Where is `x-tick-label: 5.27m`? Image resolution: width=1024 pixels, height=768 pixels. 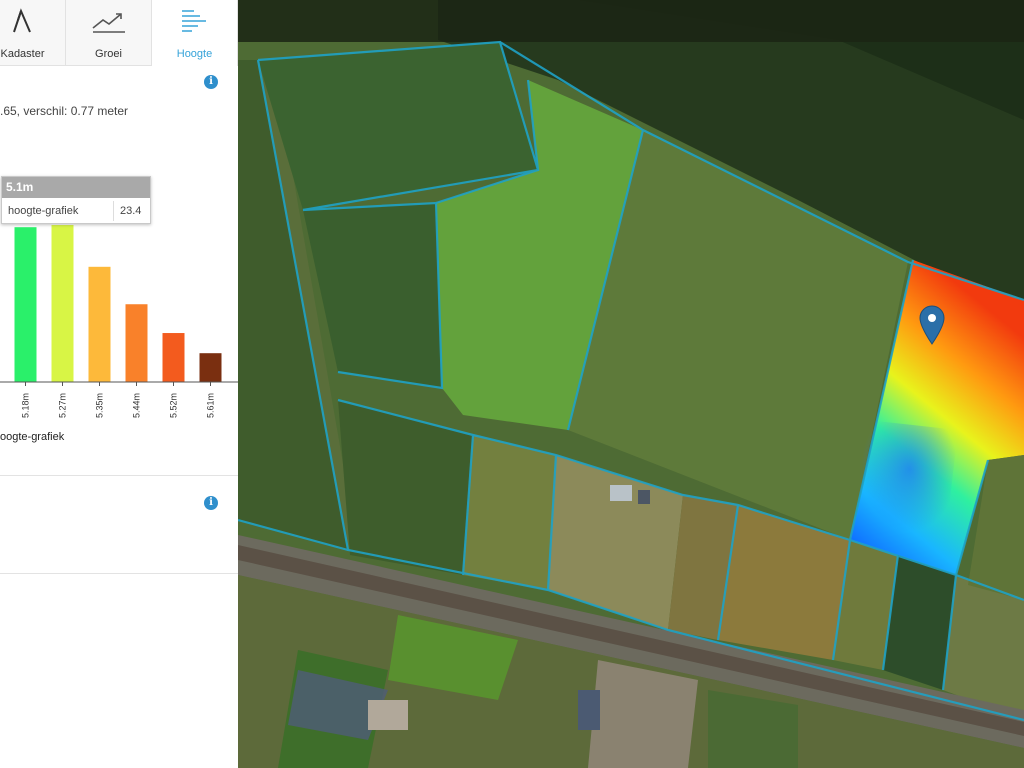 x-tick-label: 5.27m is located at coordinates (63, 405).